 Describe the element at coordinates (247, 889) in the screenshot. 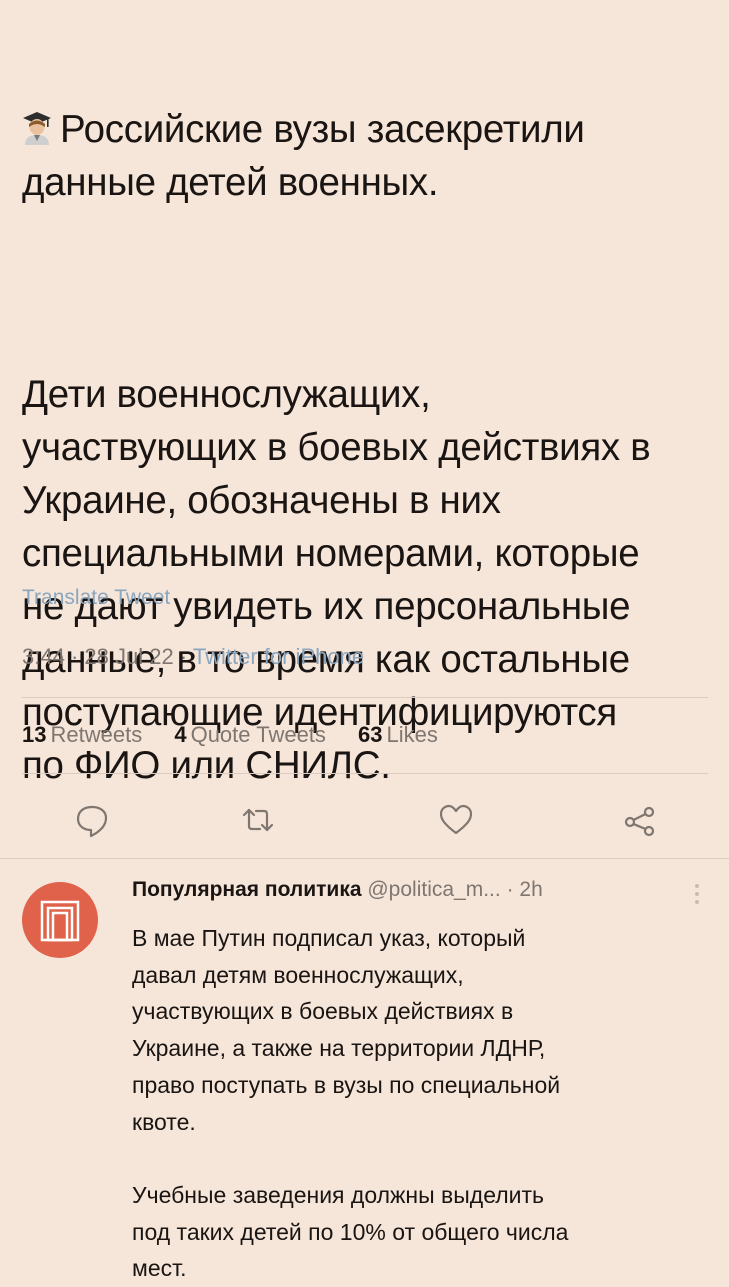

I see `reply-author-name: Популярная политика` at that location.